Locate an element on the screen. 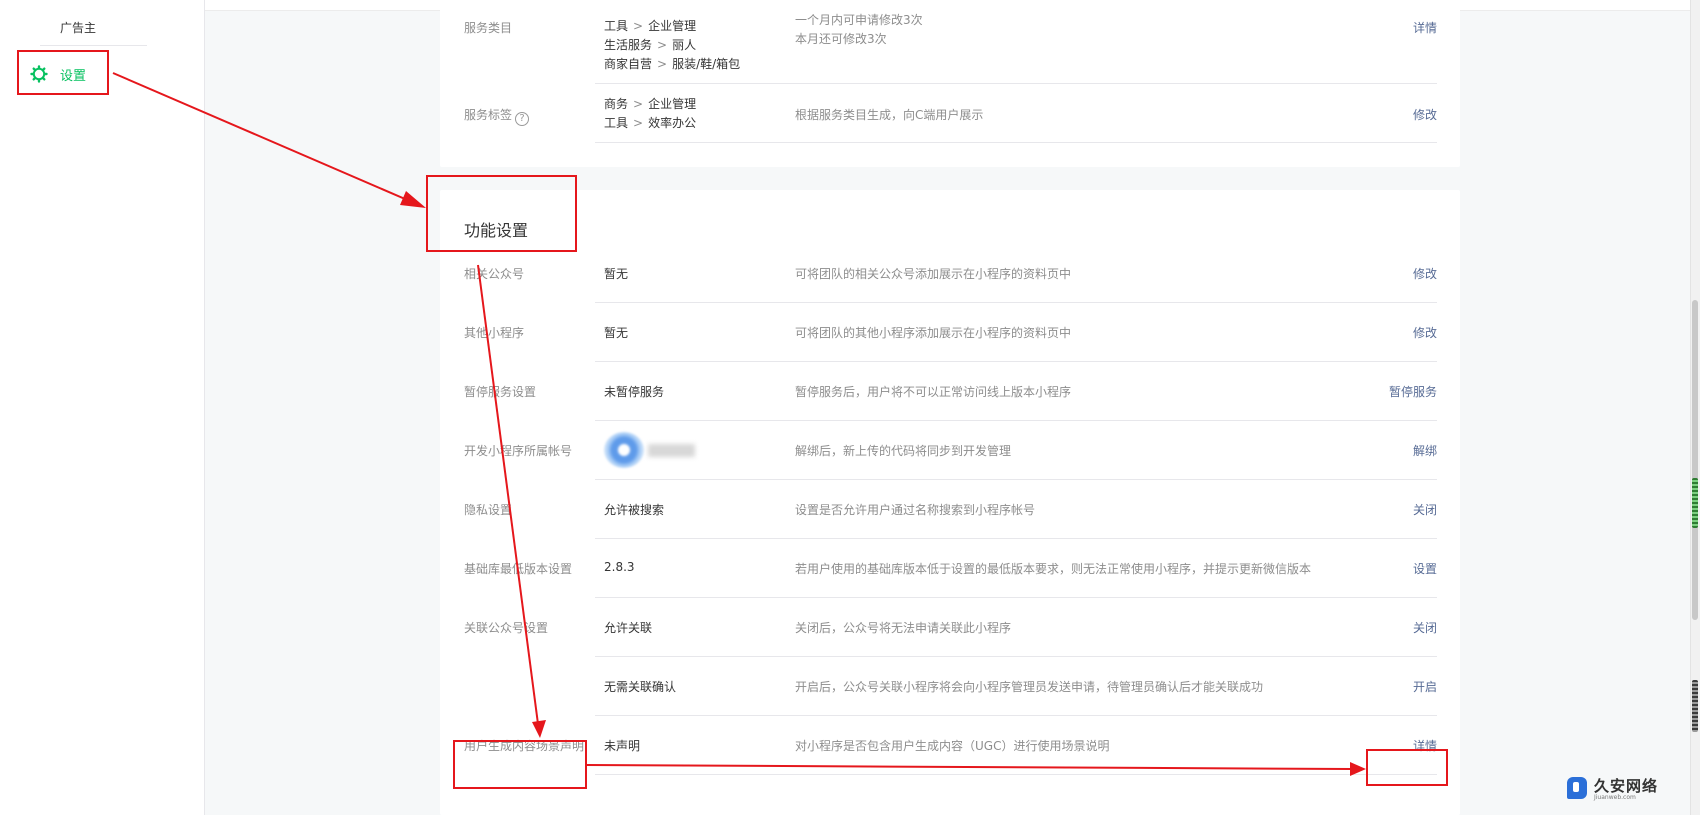 This screenshot has width=1700, height=815. service-category-detail-link: 详情 is located at coordinates (1425, 27).